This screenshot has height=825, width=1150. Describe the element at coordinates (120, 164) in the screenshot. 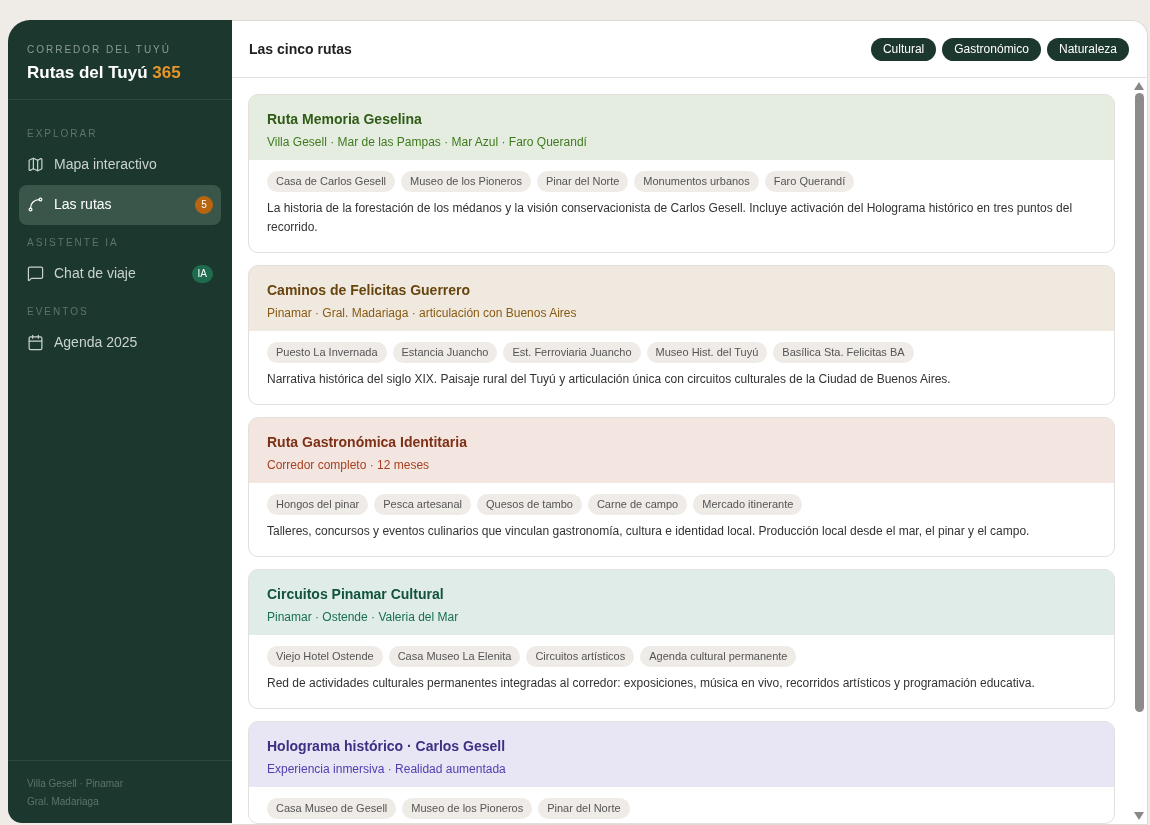

I see `nav-item: Mapa interactivo` at that location.